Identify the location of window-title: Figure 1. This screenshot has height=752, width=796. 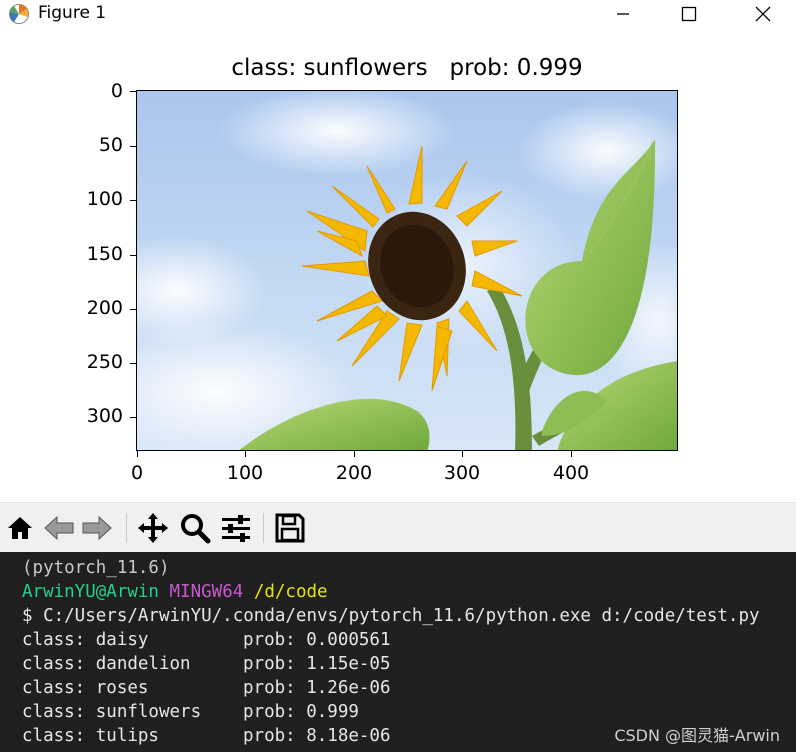
(72, 13).